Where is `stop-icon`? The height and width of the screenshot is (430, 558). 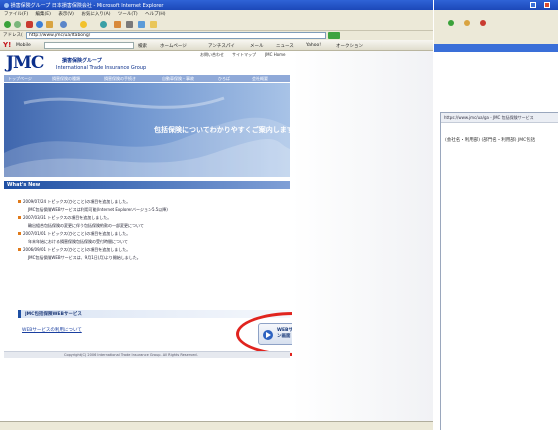 stop-icon is located at coordinates (29, 24).